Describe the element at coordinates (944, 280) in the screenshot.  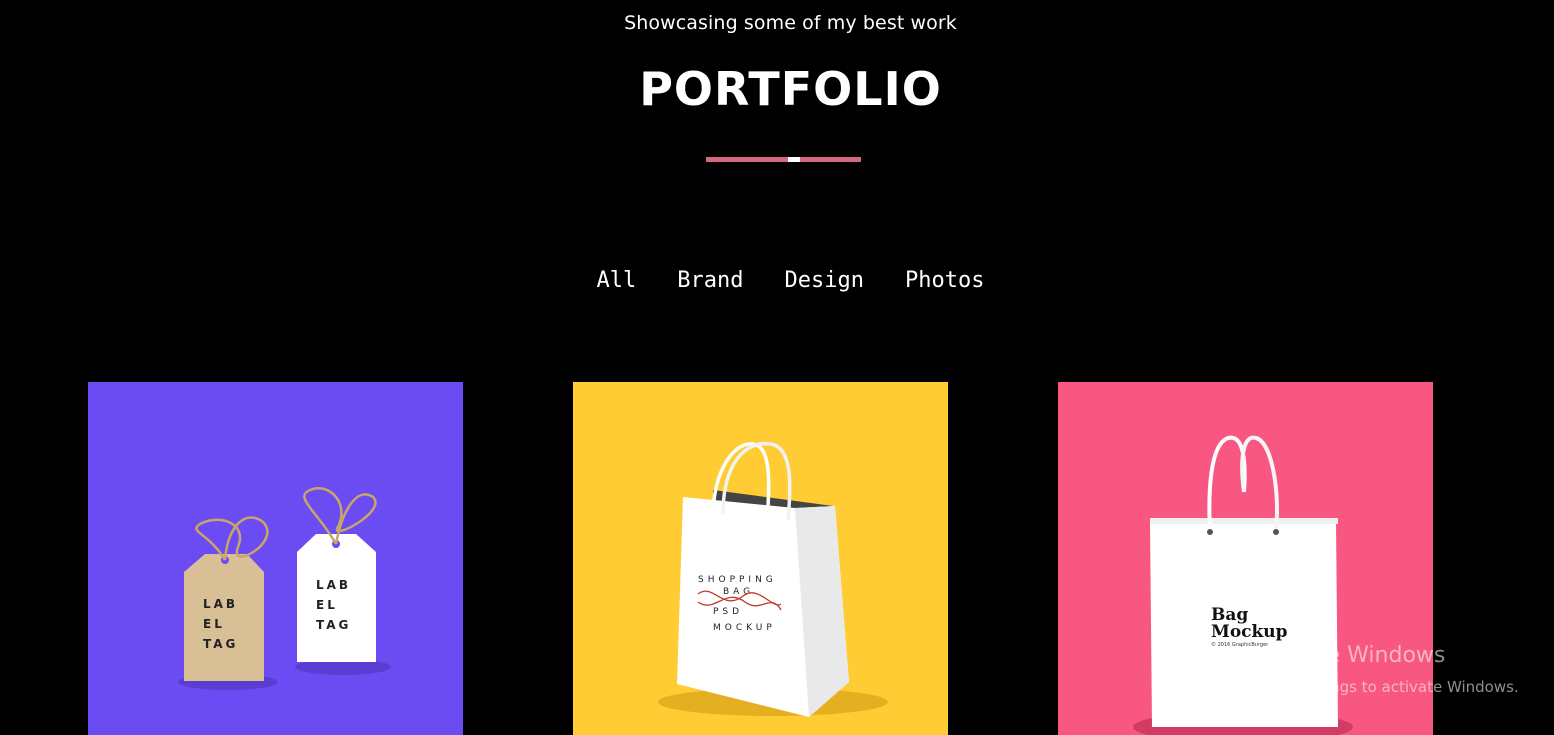
I see `filter-photos: Photos` at that location.